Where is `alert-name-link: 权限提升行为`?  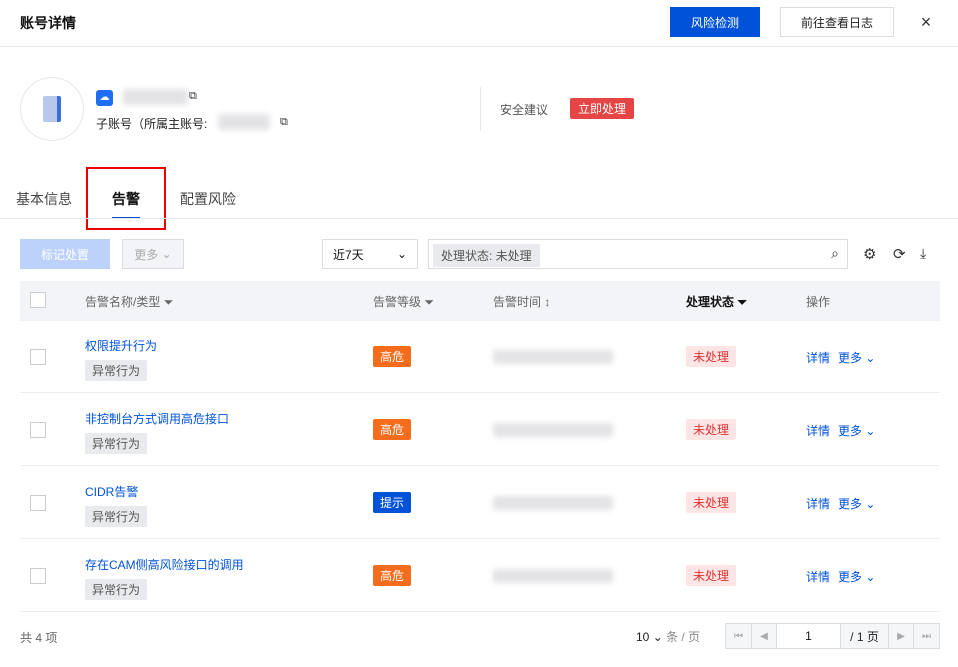
alert-name-link: 权限提升行为 is located at coordinates (121, 345).